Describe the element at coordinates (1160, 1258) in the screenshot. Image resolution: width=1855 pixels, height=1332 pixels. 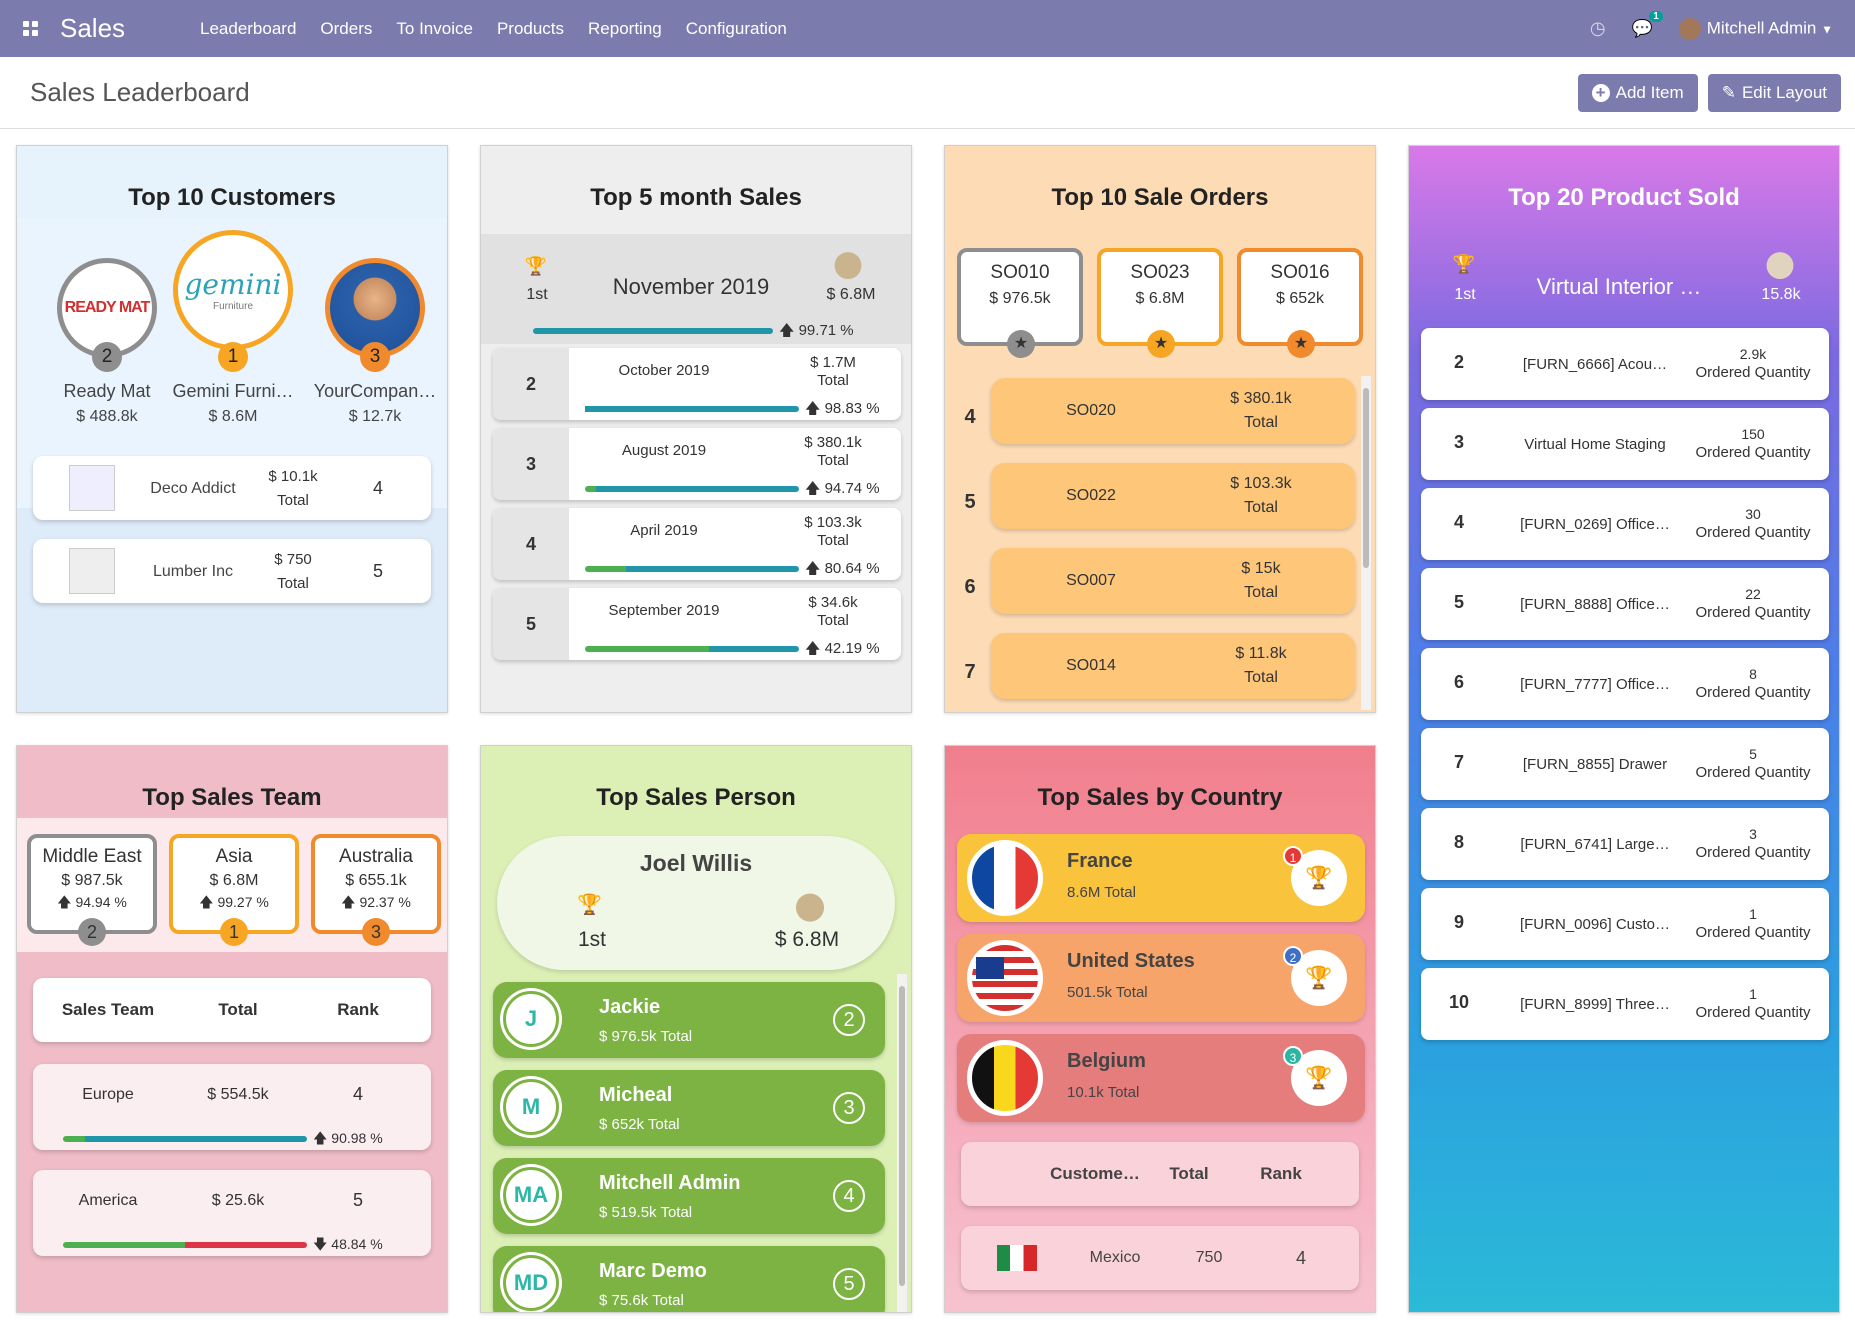
I see `country-row: Mexico 750 4` at that location.